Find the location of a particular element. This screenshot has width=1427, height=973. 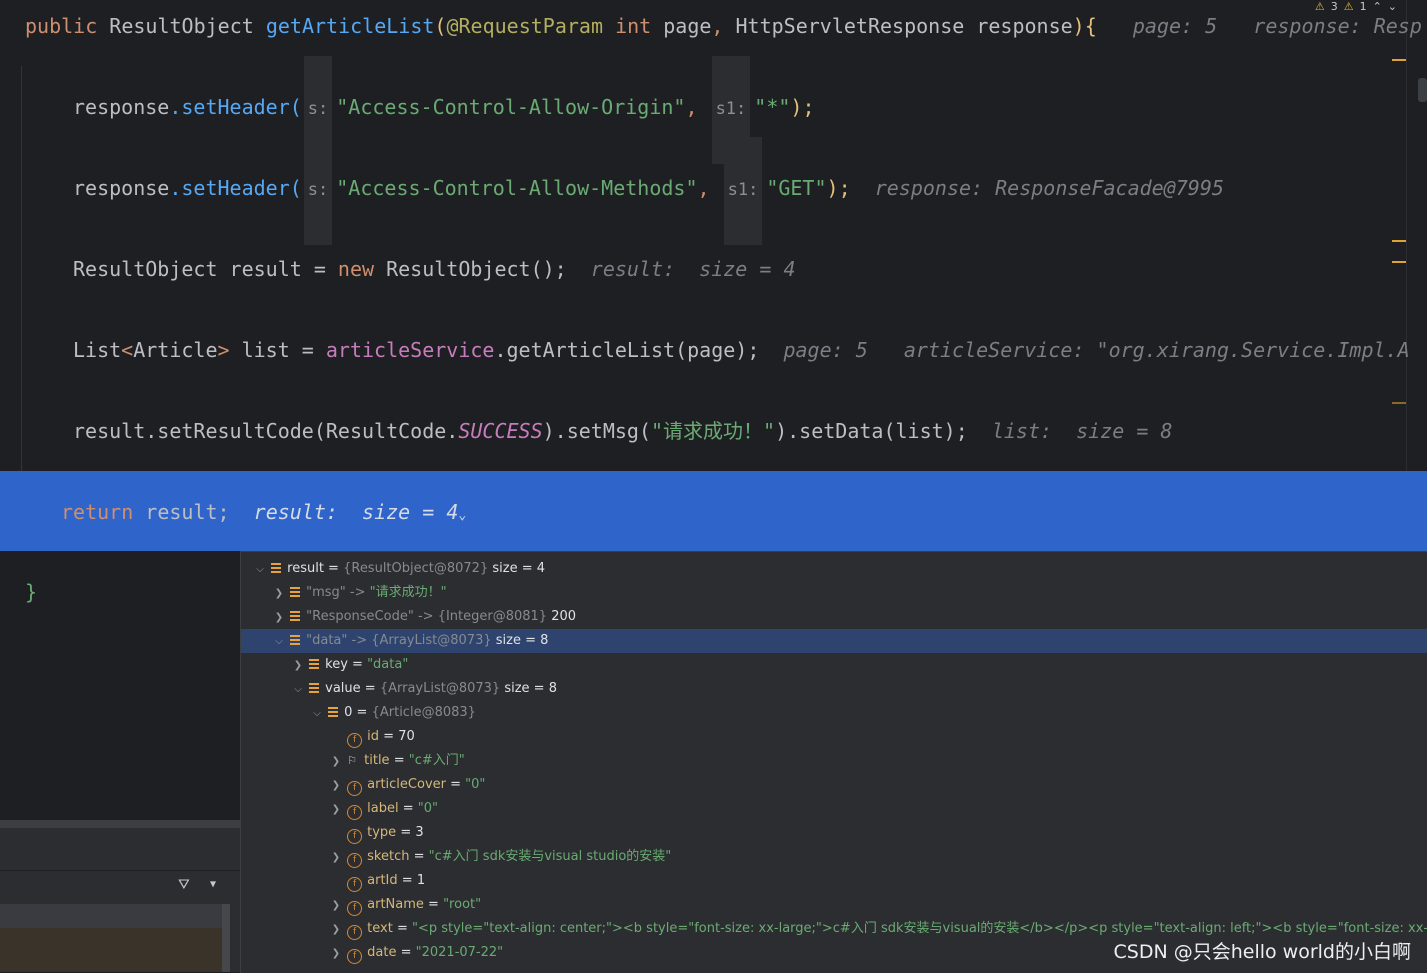

tree-row: ❯ "msg" -> "请求成功！" is located at coordinates (834, 593).